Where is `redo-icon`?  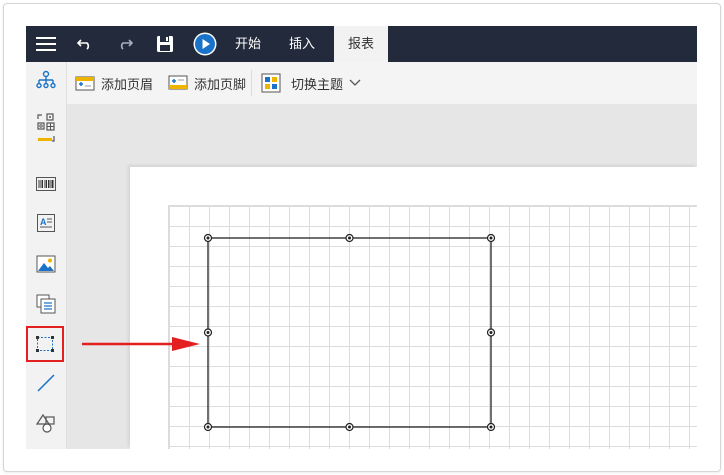
redo-icon is located at coordinates (125, 44).